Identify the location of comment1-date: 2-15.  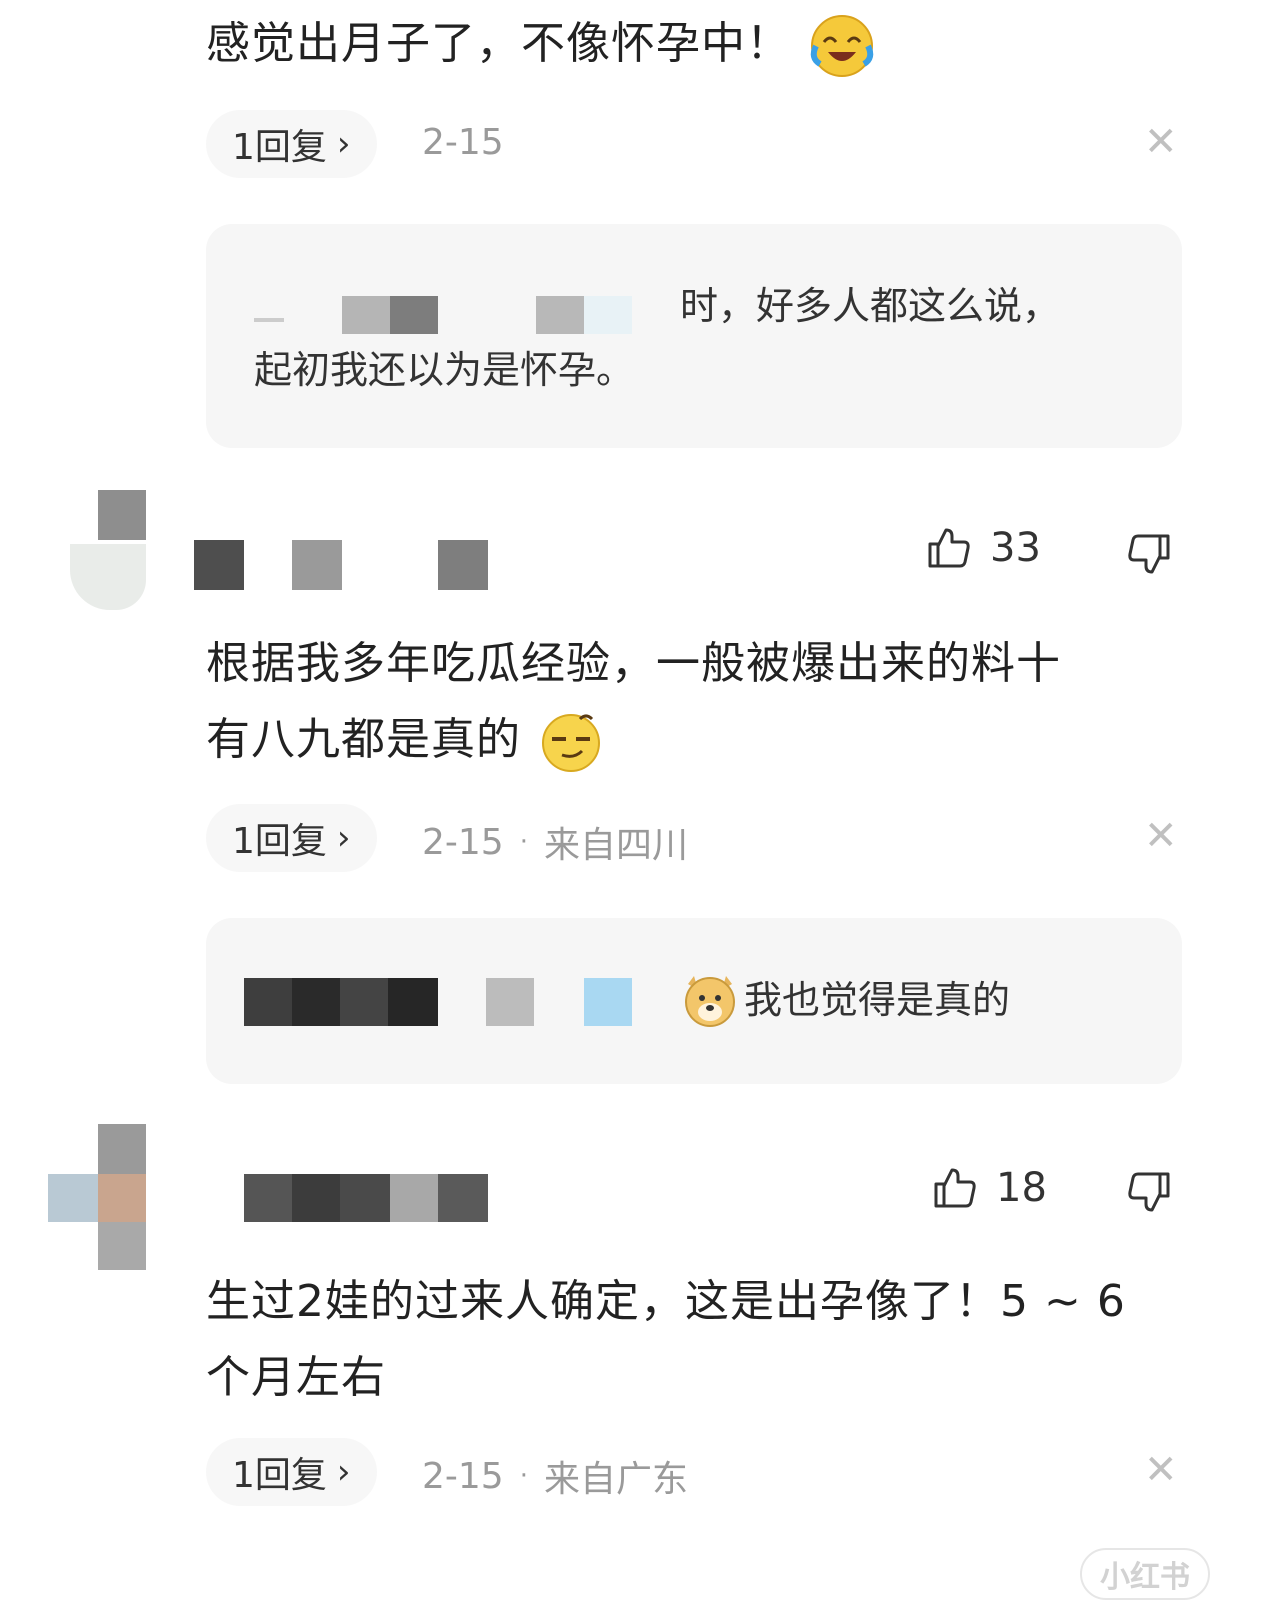
(463, 142).